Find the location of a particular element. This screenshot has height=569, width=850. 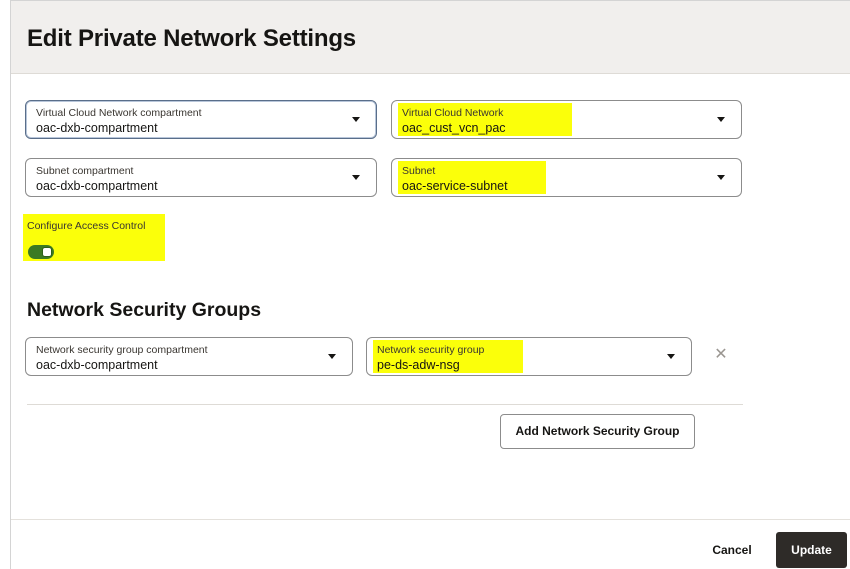

vcn-label: Virtual Cloud Network is located at coordinates (453, 113).